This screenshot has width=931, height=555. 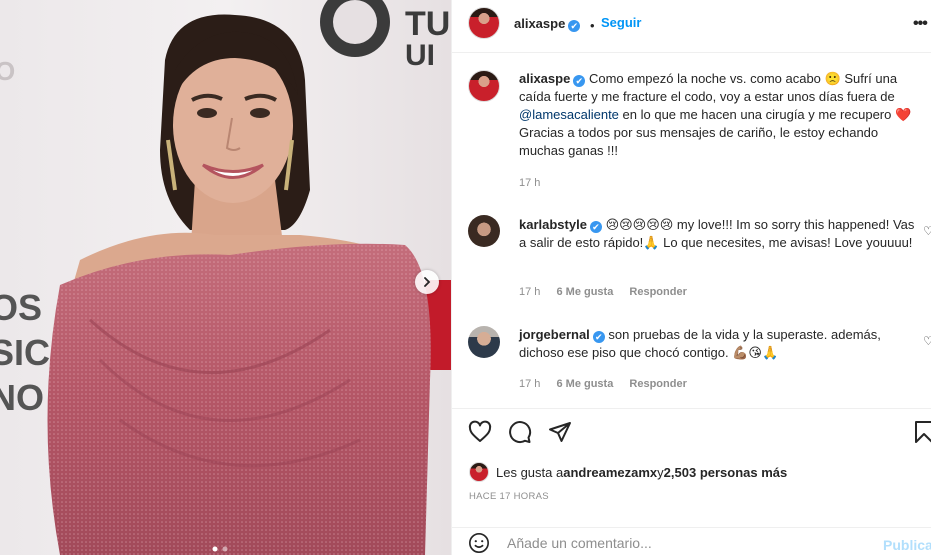 I want to click on likes-count: 2,503 personas más, so click(x=726, y=472).